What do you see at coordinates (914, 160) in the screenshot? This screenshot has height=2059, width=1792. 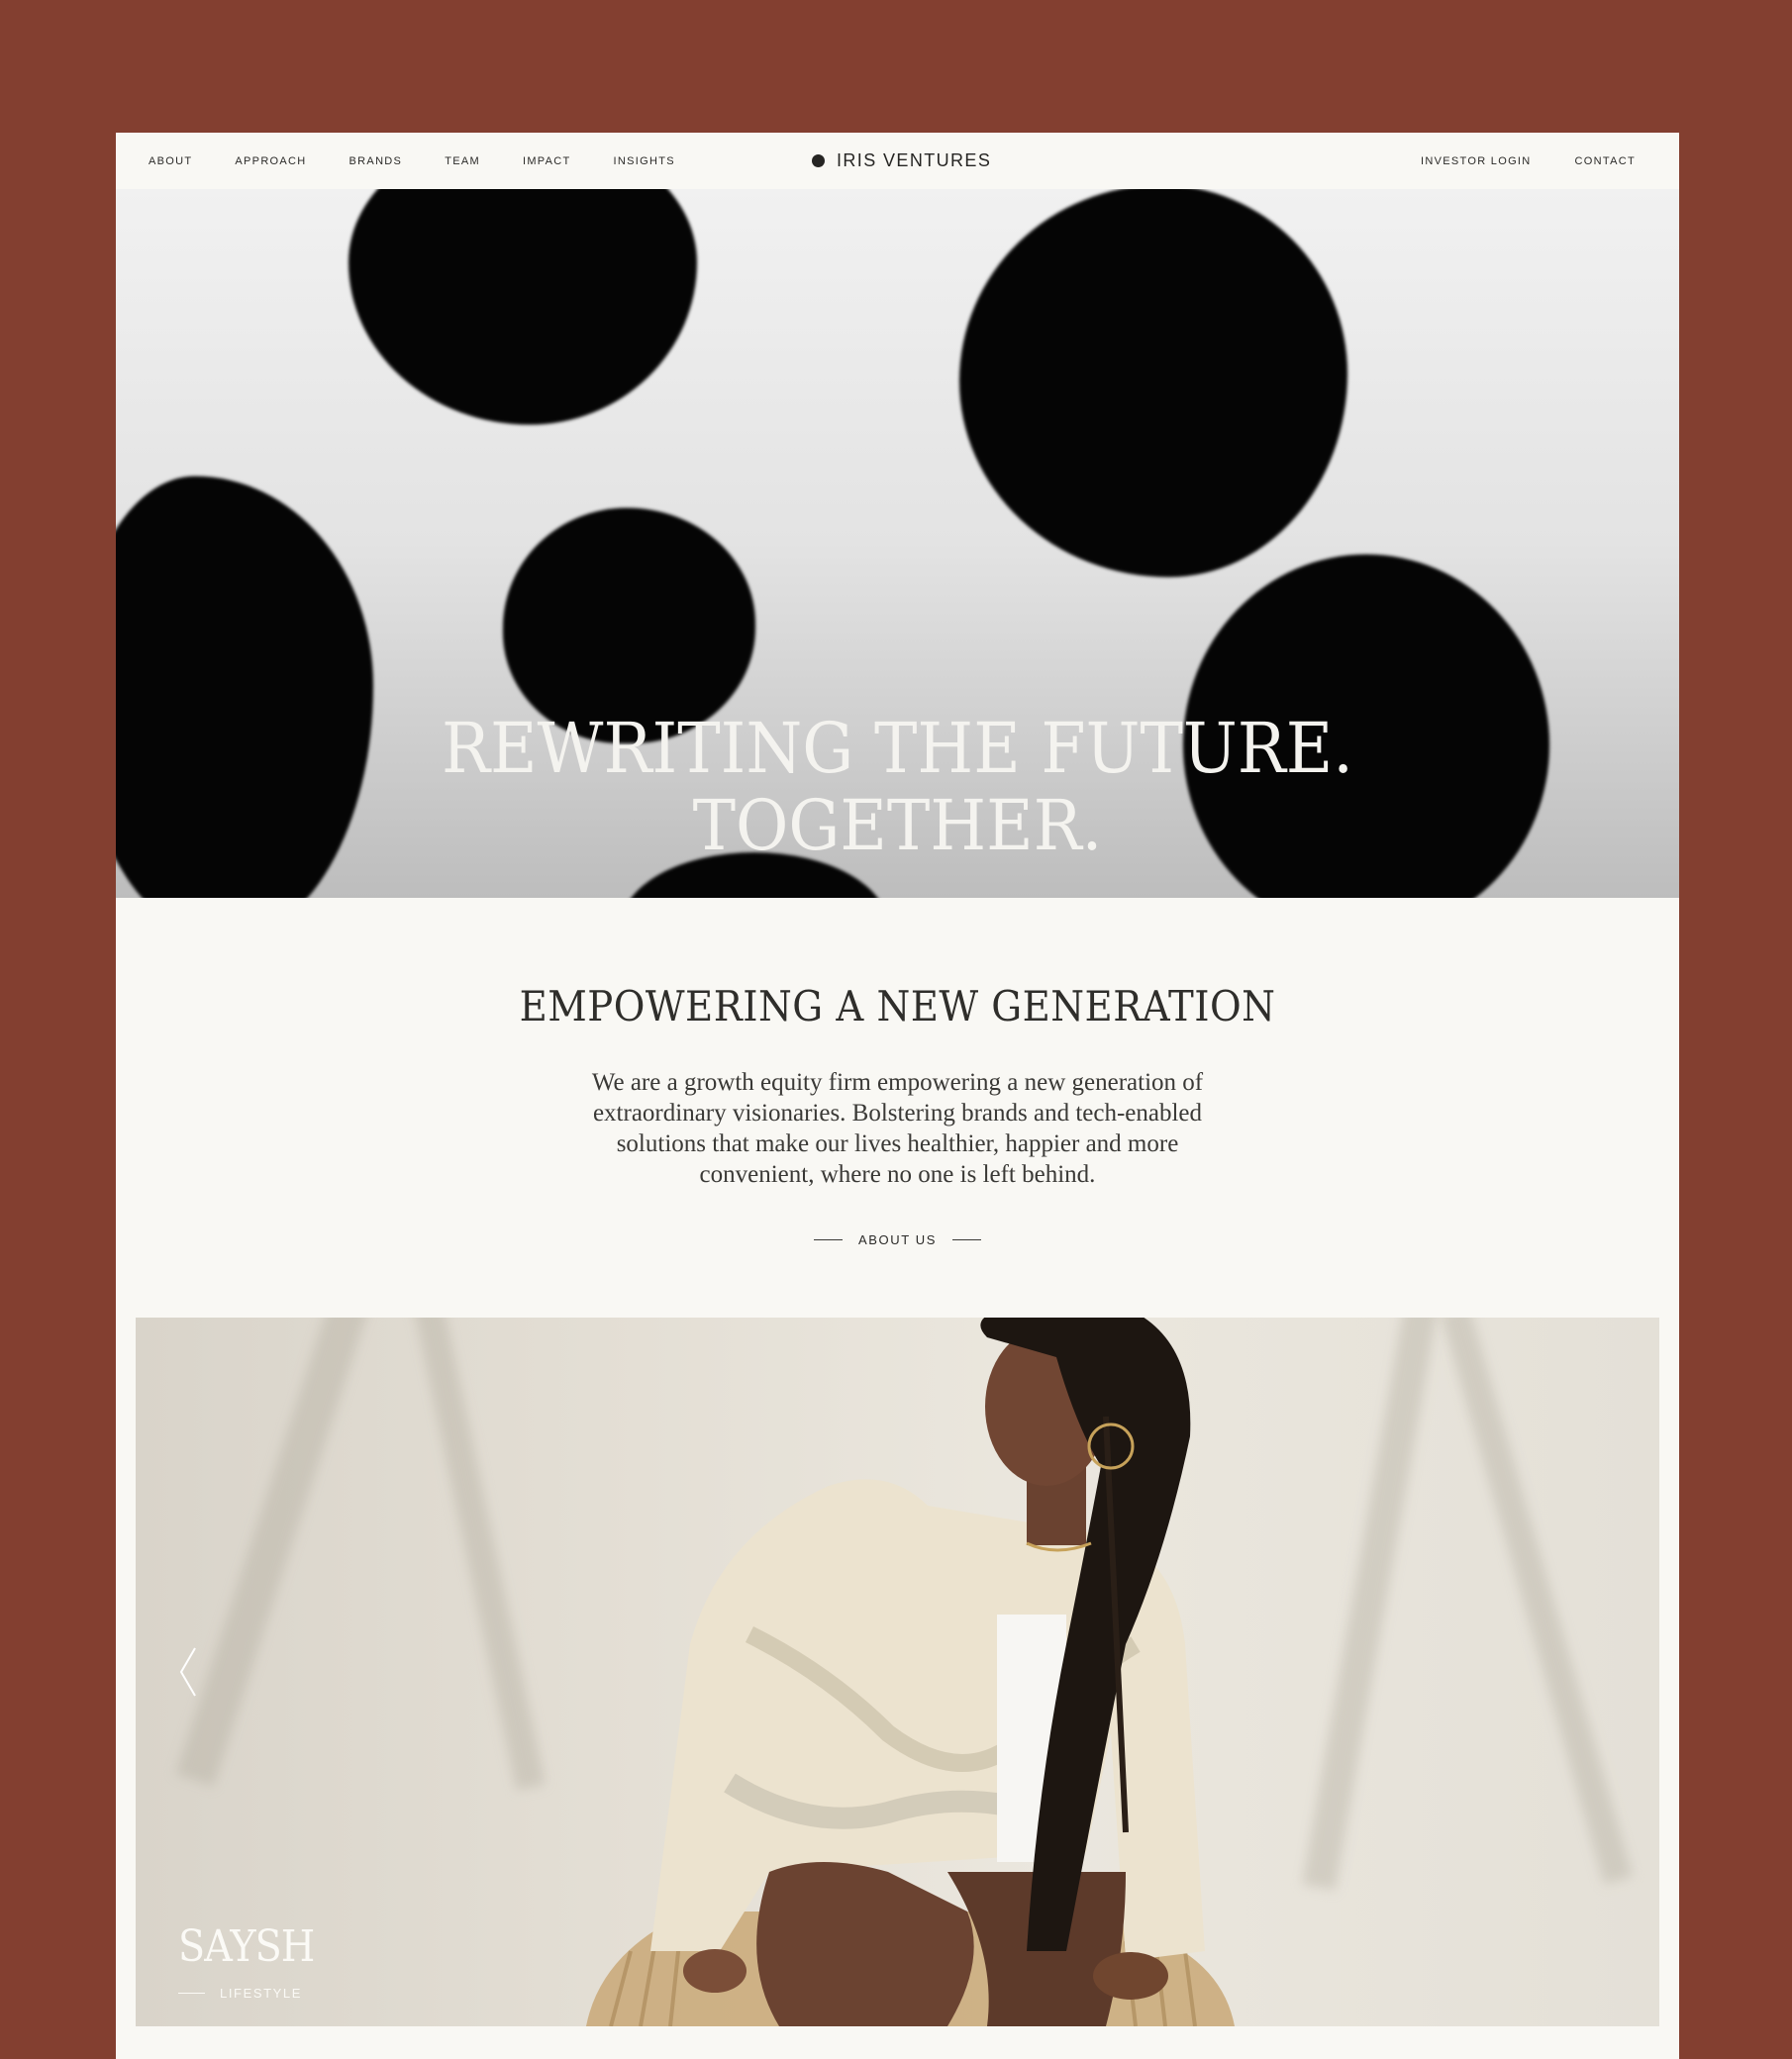 I see `logo-text: IRIS VENTURES` at bounding box center [914, 160].